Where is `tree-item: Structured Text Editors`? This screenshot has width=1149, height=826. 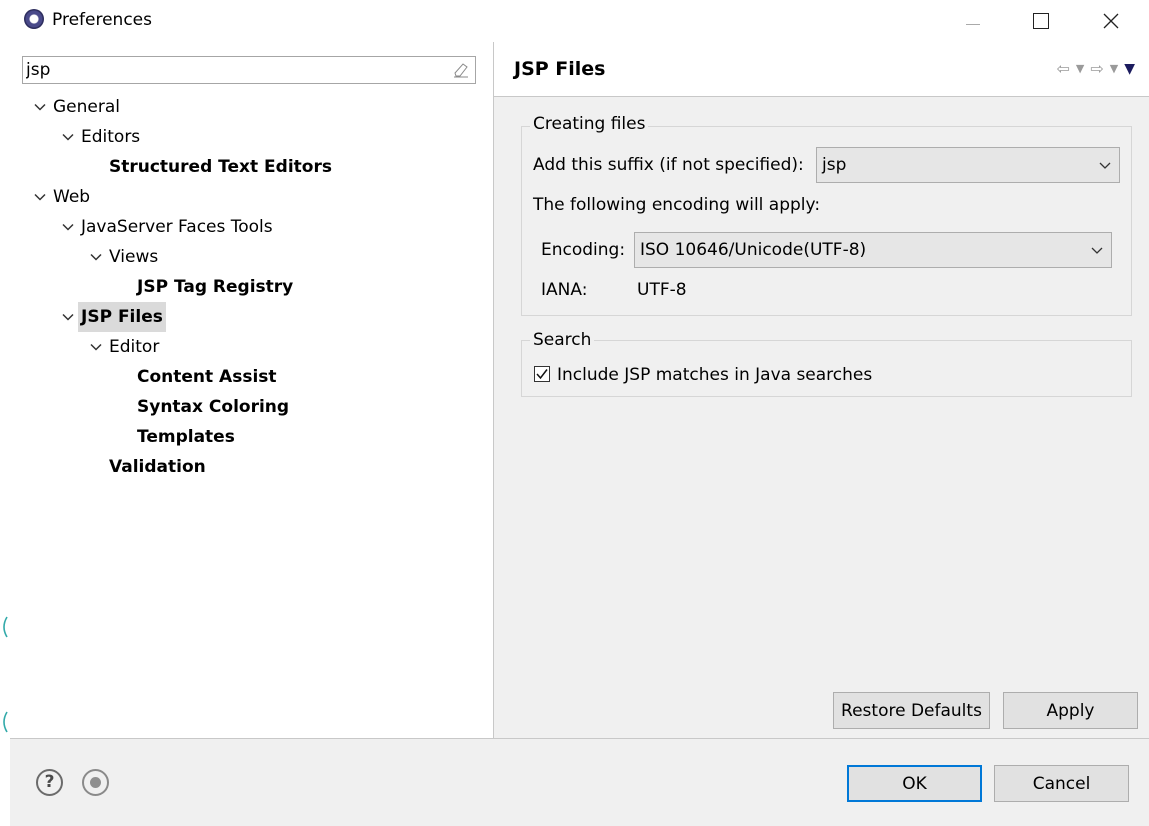 tree-item: Structured Text Editors is located at coordinates (210, 167).